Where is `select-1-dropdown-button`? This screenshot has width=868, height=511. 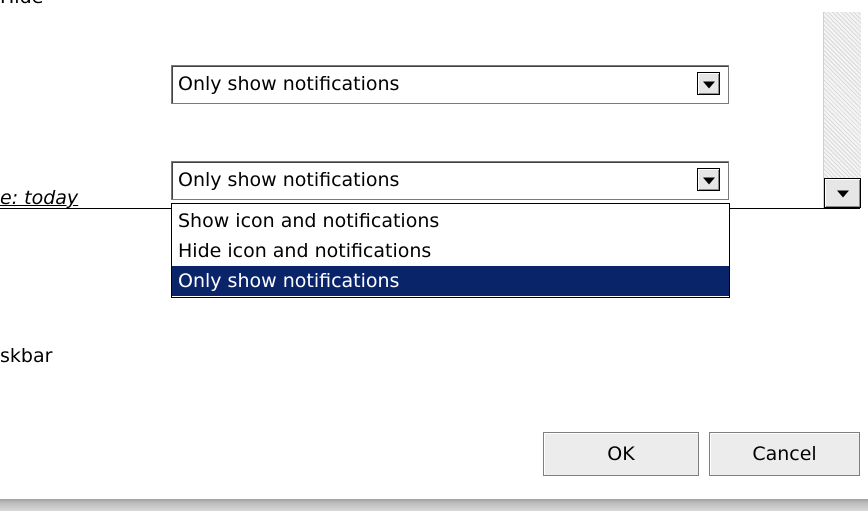 select-1-dropdown-button is located at coordinates (708, 83).